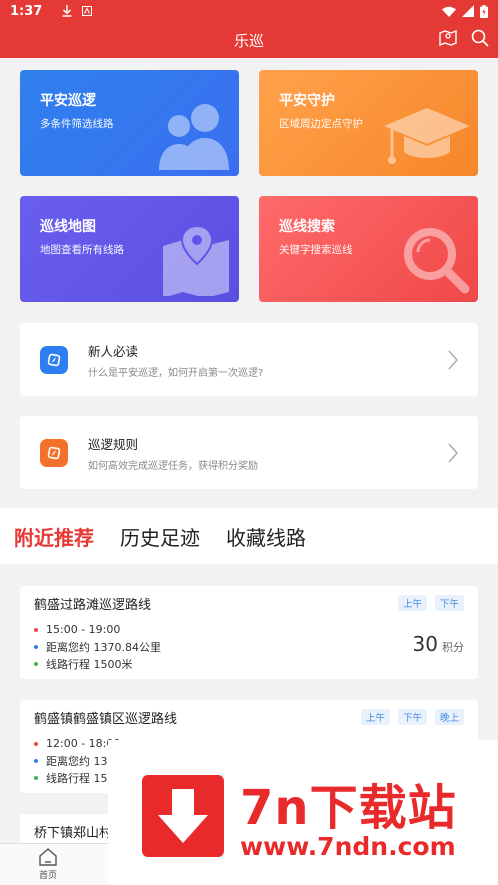 Image resolution: width=498 pixels, height=885 pixels. Describe the element at coordinates (425, 644) in the screenshot. I see `route-points: 30` at that location.